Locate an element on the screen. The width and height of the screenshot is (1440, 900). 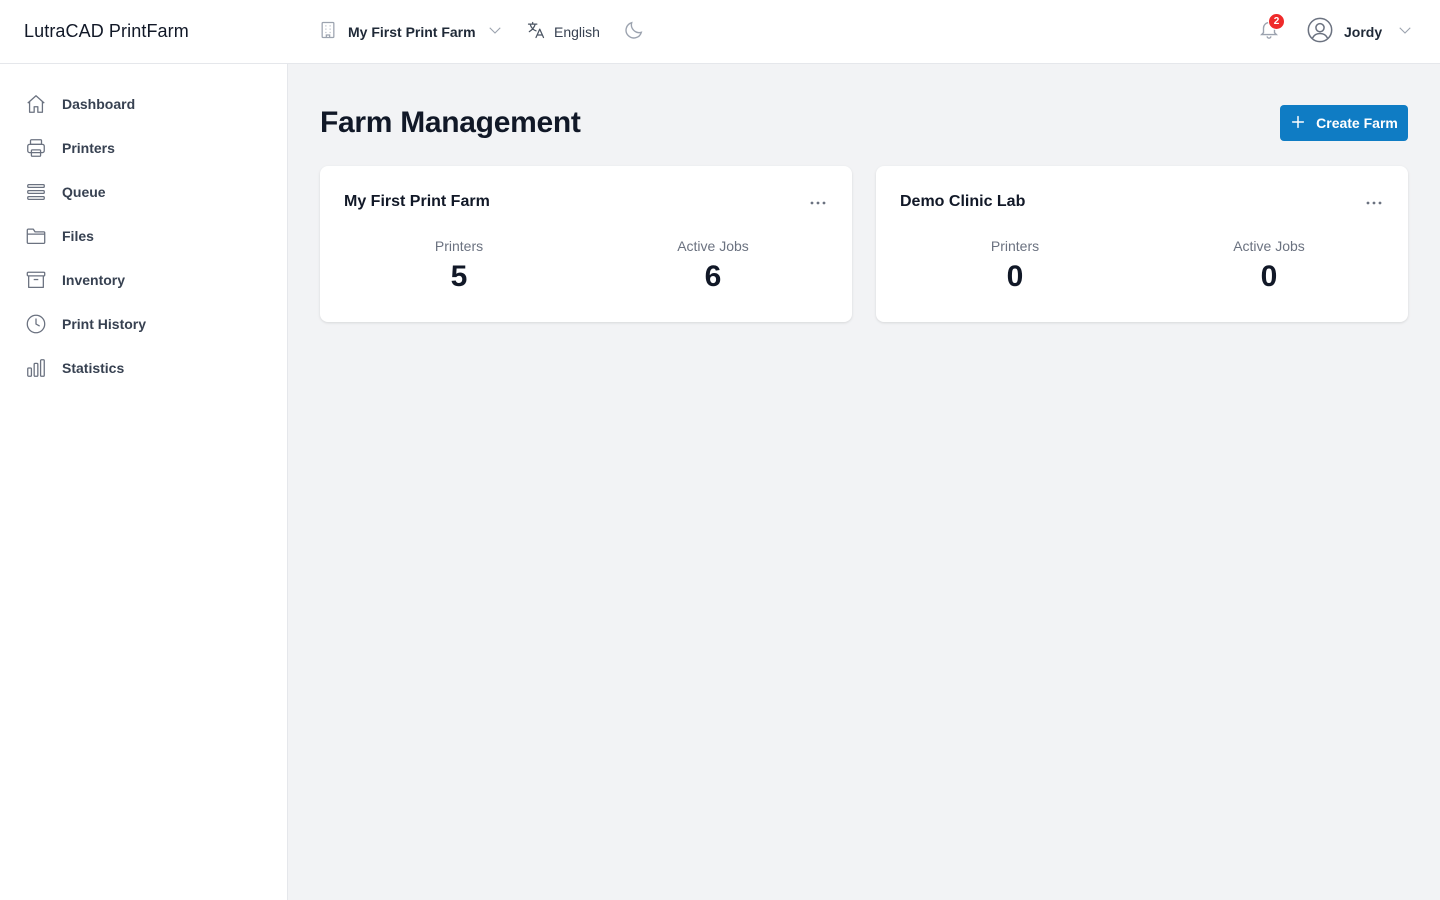
sidebar-item-label: Inventory is located at coordinates (94, 280).